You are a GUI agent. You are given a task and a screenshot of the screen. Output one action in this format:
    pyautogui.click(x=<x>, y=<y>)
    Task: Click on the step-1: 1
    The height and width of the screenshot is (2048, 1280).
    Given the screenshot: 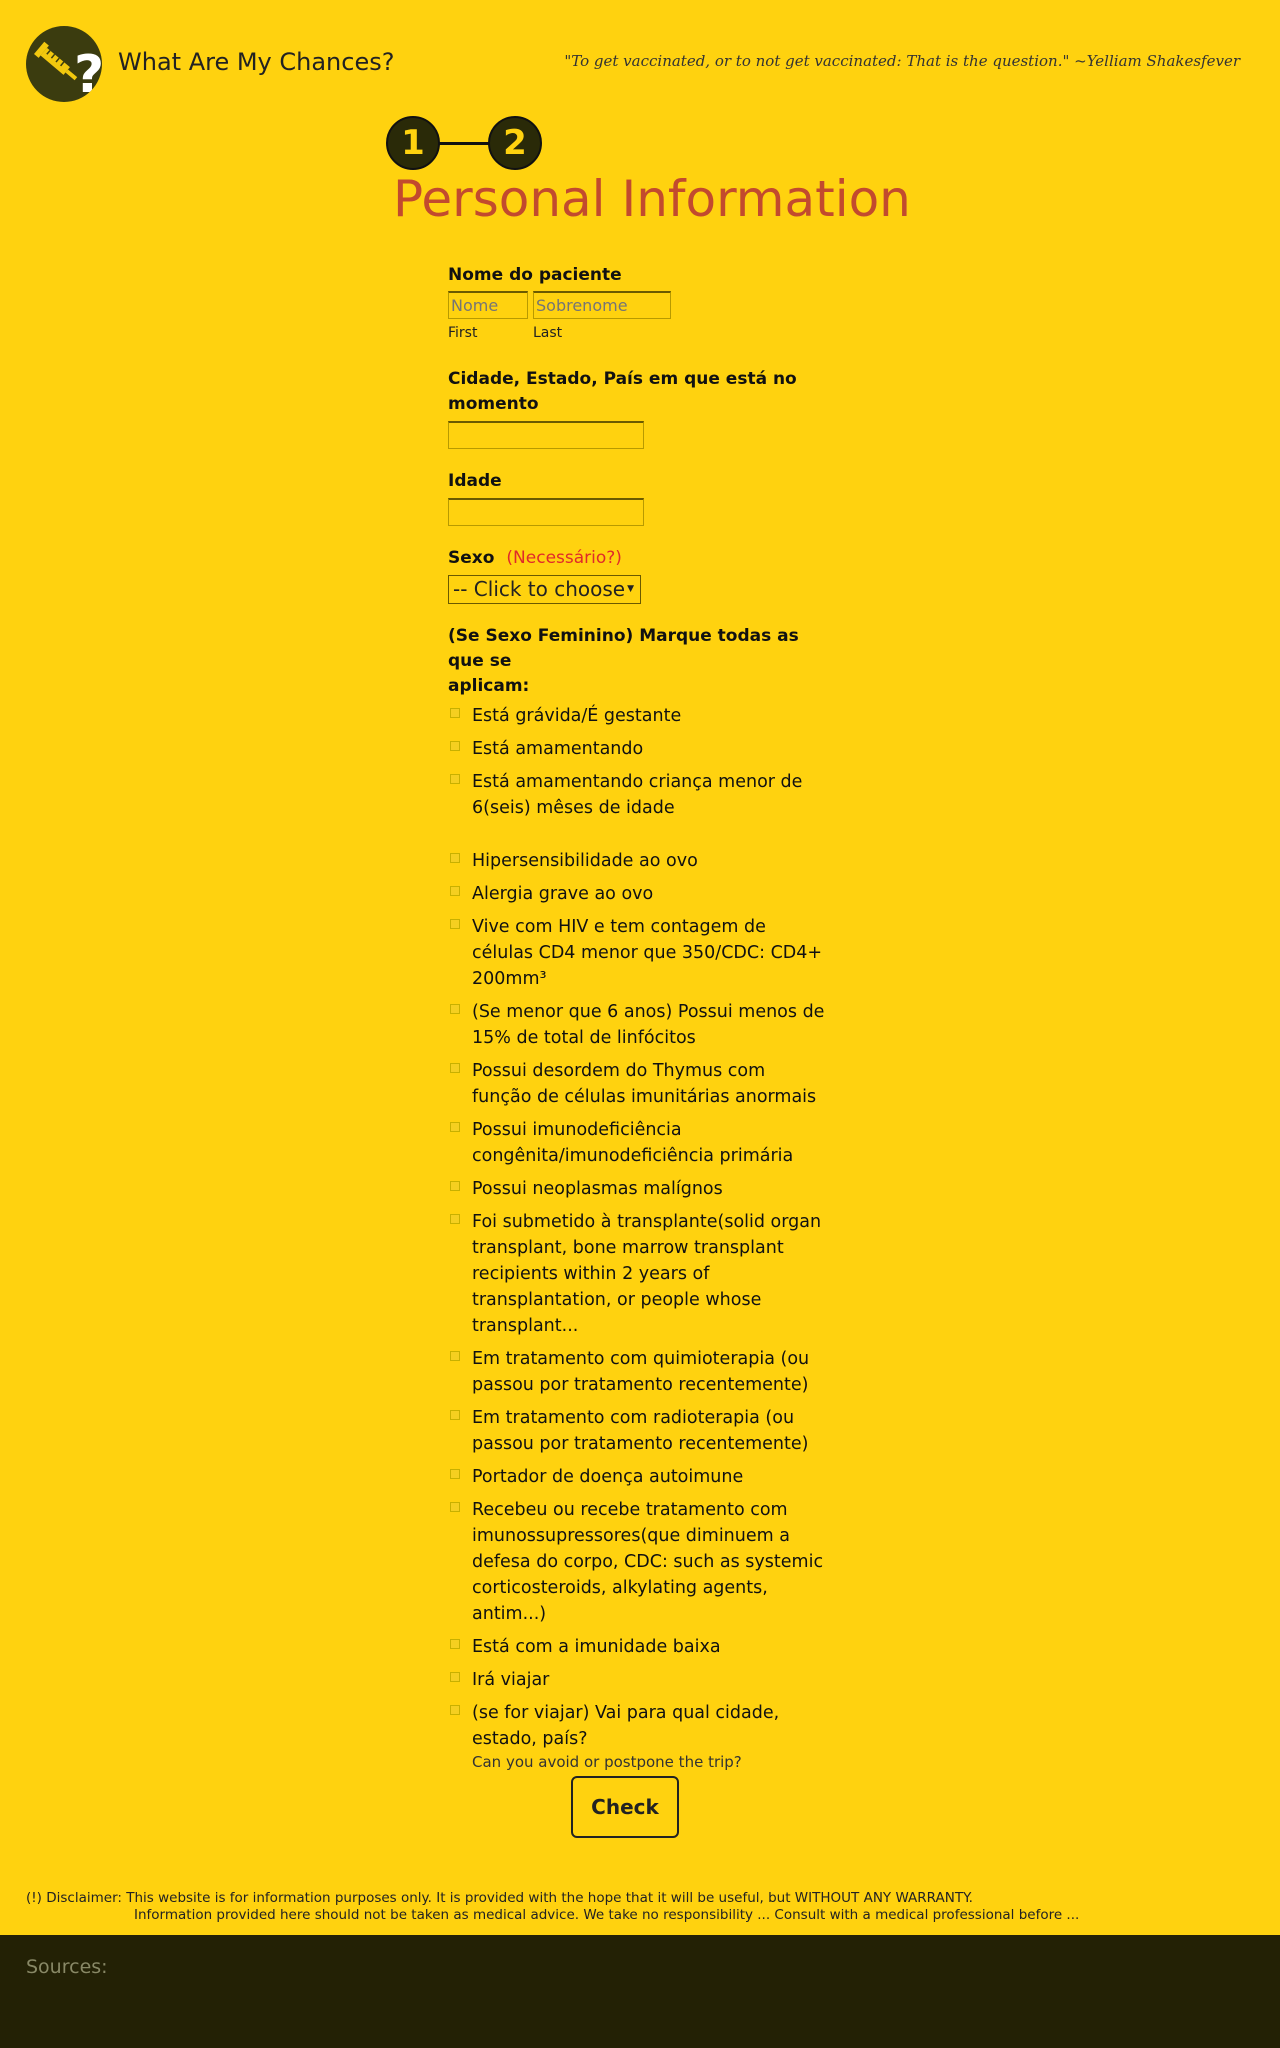 What is the action you would take?
    pyautogui.click(x=413, y=143)
    